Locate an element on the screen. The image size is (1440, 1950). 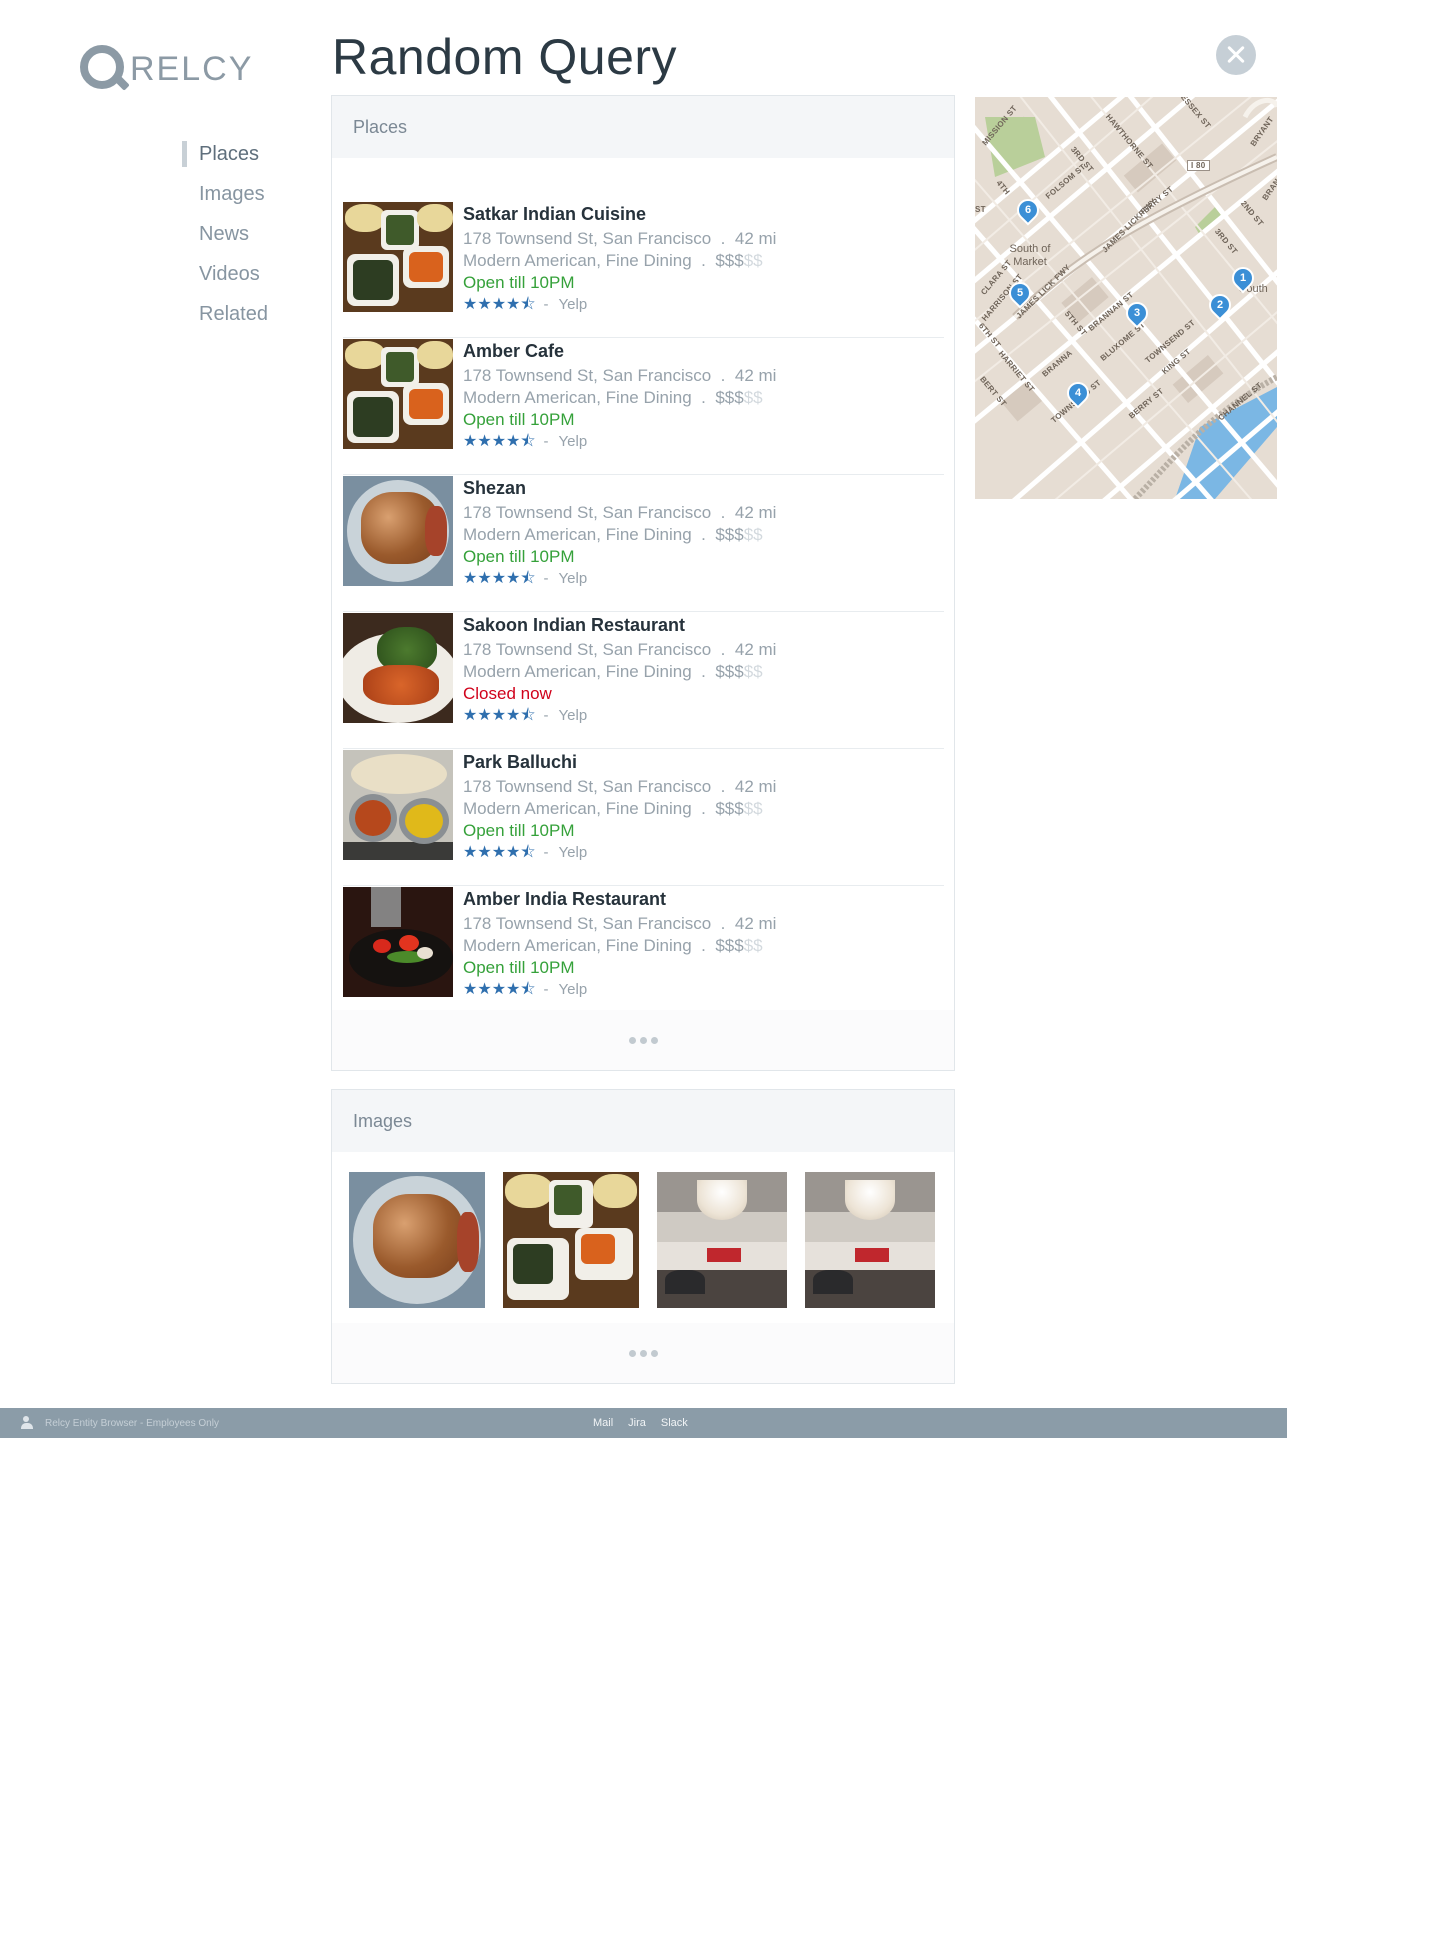
footer-brand: Relcy Entity Browser - Employees Only is located at coordinates (132, 1423).